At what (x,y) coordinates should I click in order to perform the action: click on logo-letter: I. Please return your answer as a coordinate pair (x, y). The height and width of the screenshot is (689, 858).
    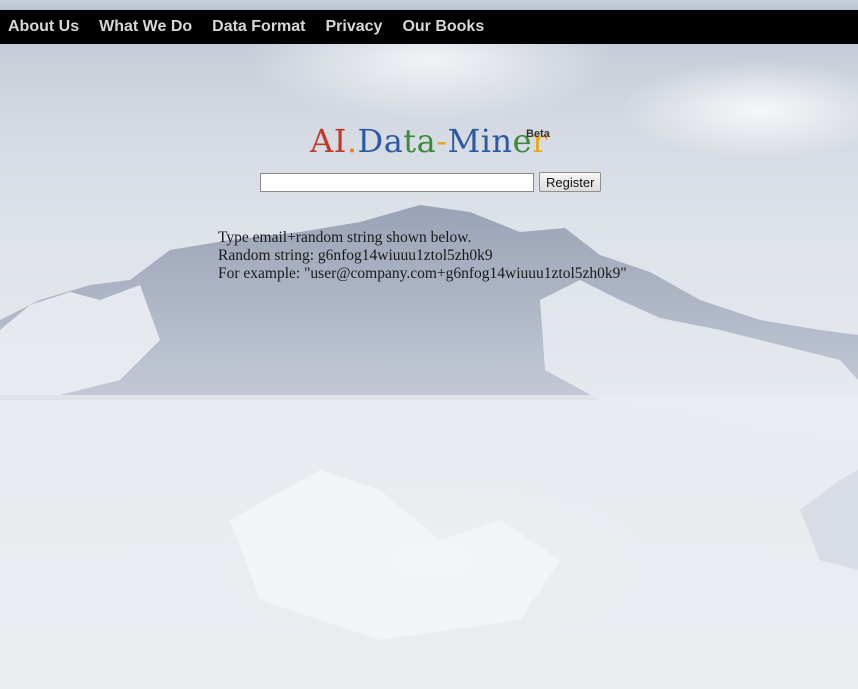
    Looking at the image, I should click on (340, 141).